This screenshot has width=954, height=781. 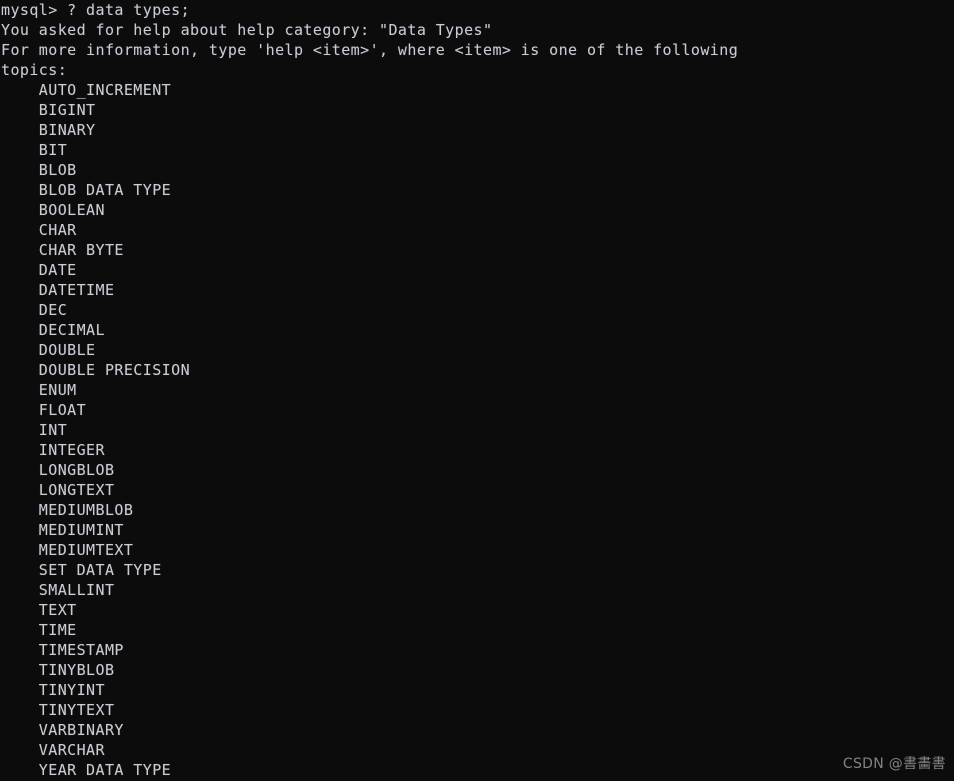 What do you see at coordinates (53, 210) in the screenshot?
I see `topic-item: BOOLEAN` at bounding box center [53, 210].